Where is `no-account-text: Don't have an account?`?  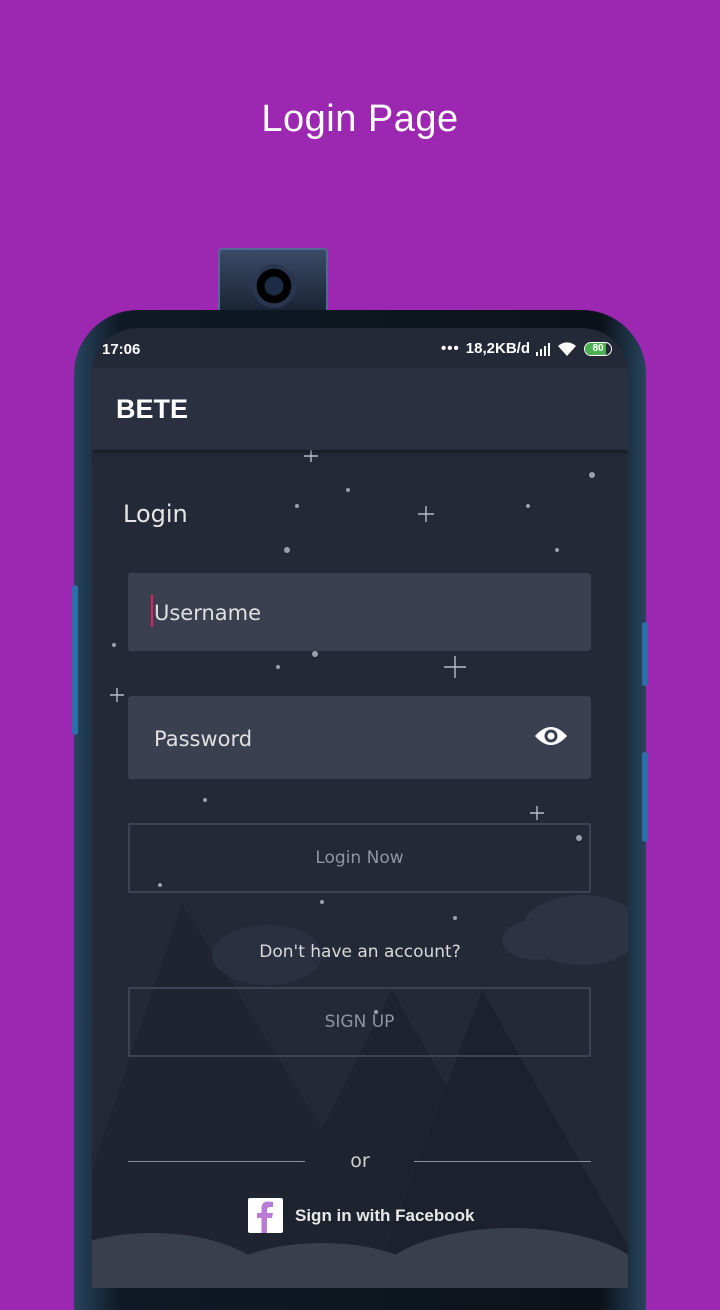
no-account-text: Don't have an account? is located at coordinates (360, 952).